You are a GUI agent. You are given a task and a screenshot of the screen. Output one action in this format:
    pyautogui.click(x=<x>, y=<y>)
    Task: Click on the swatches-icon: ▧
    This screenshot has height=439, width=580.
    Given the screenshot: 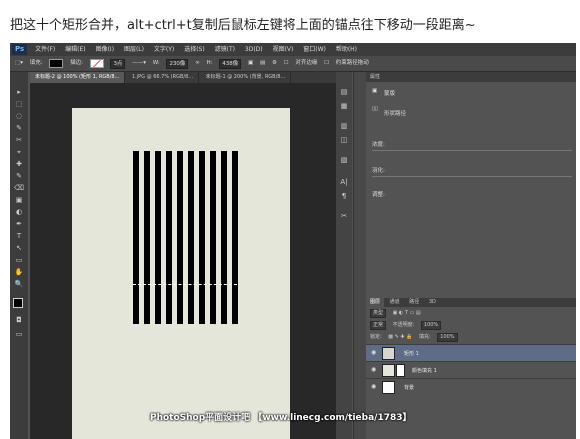 What is the action you would take?
    pyautogui.click(x=344, y=160)
    